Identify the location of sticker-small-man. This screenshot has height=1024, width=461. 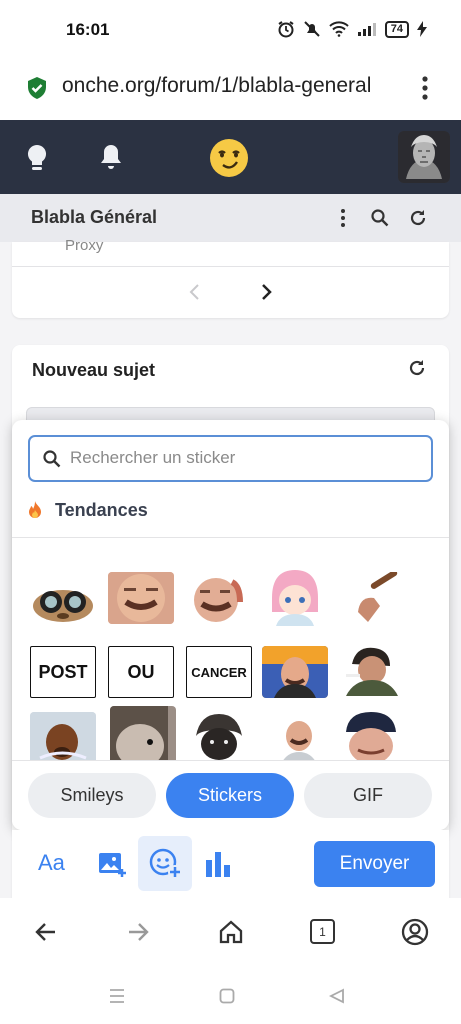
(299, 740).